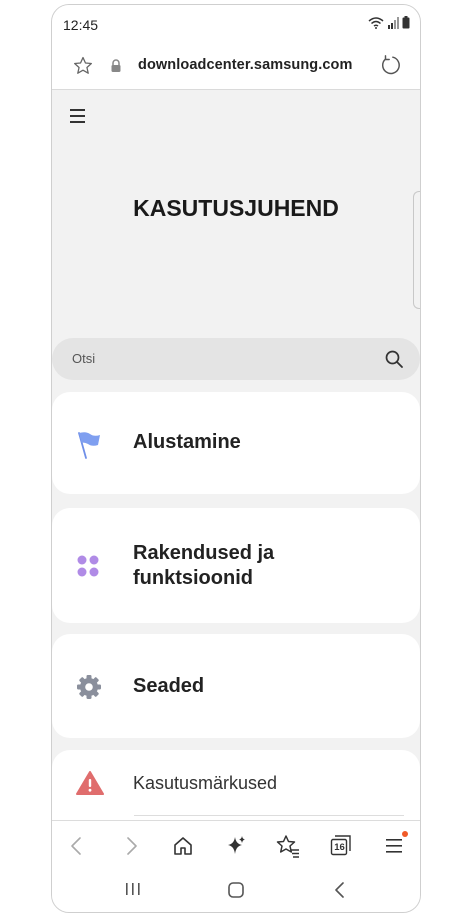 Image resolution: width=470 pixels, height=915 pixels. Describe the element at coordinates (391, 65) in the screenshot. I see `reload-icon` at that location.